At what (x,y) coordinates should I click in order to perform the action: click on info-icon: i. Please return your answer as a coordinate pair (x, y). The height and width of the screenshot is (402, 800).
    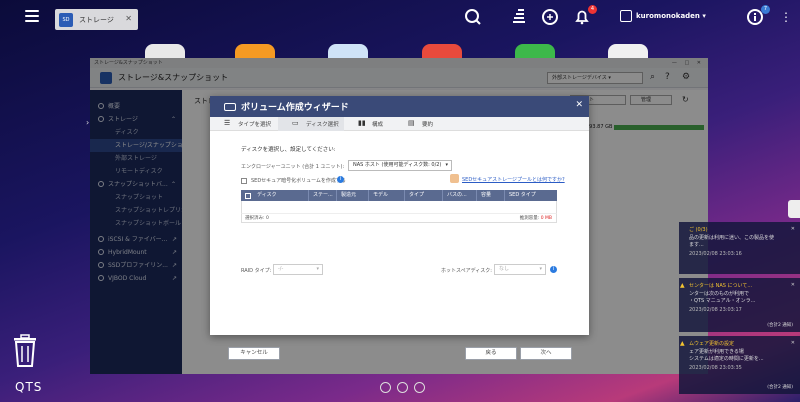
    Looking at the image, I should click on (340, 179).